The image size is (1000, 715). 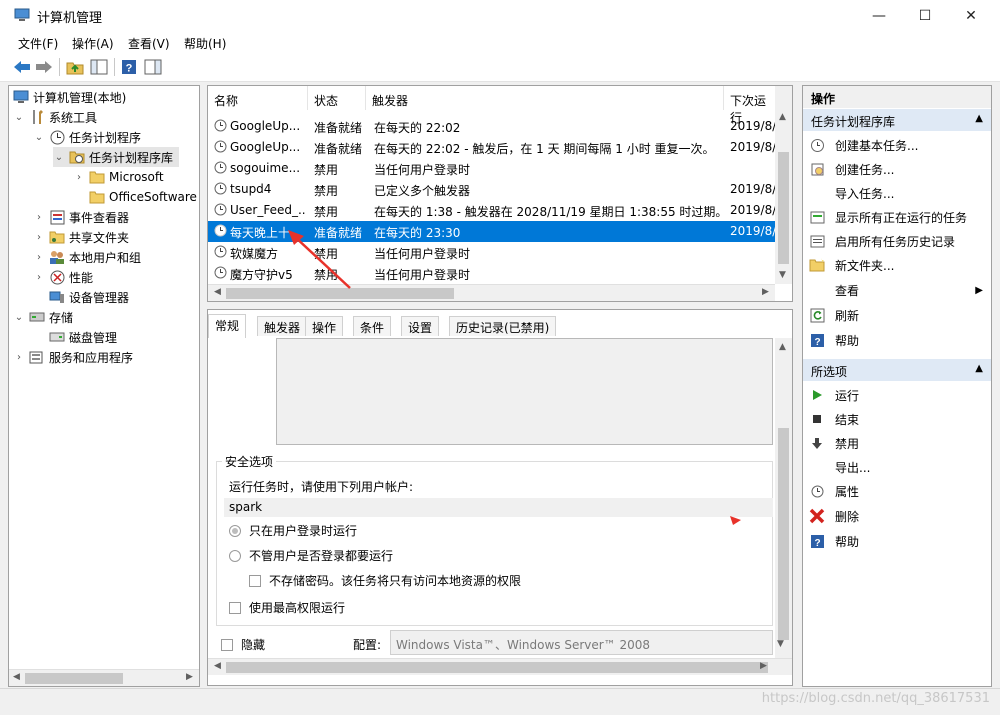 What do you see at coordinates (93, 43) in the screenshot?
I see `menu-action: 操作(A)` at bounding box center [93, 43].